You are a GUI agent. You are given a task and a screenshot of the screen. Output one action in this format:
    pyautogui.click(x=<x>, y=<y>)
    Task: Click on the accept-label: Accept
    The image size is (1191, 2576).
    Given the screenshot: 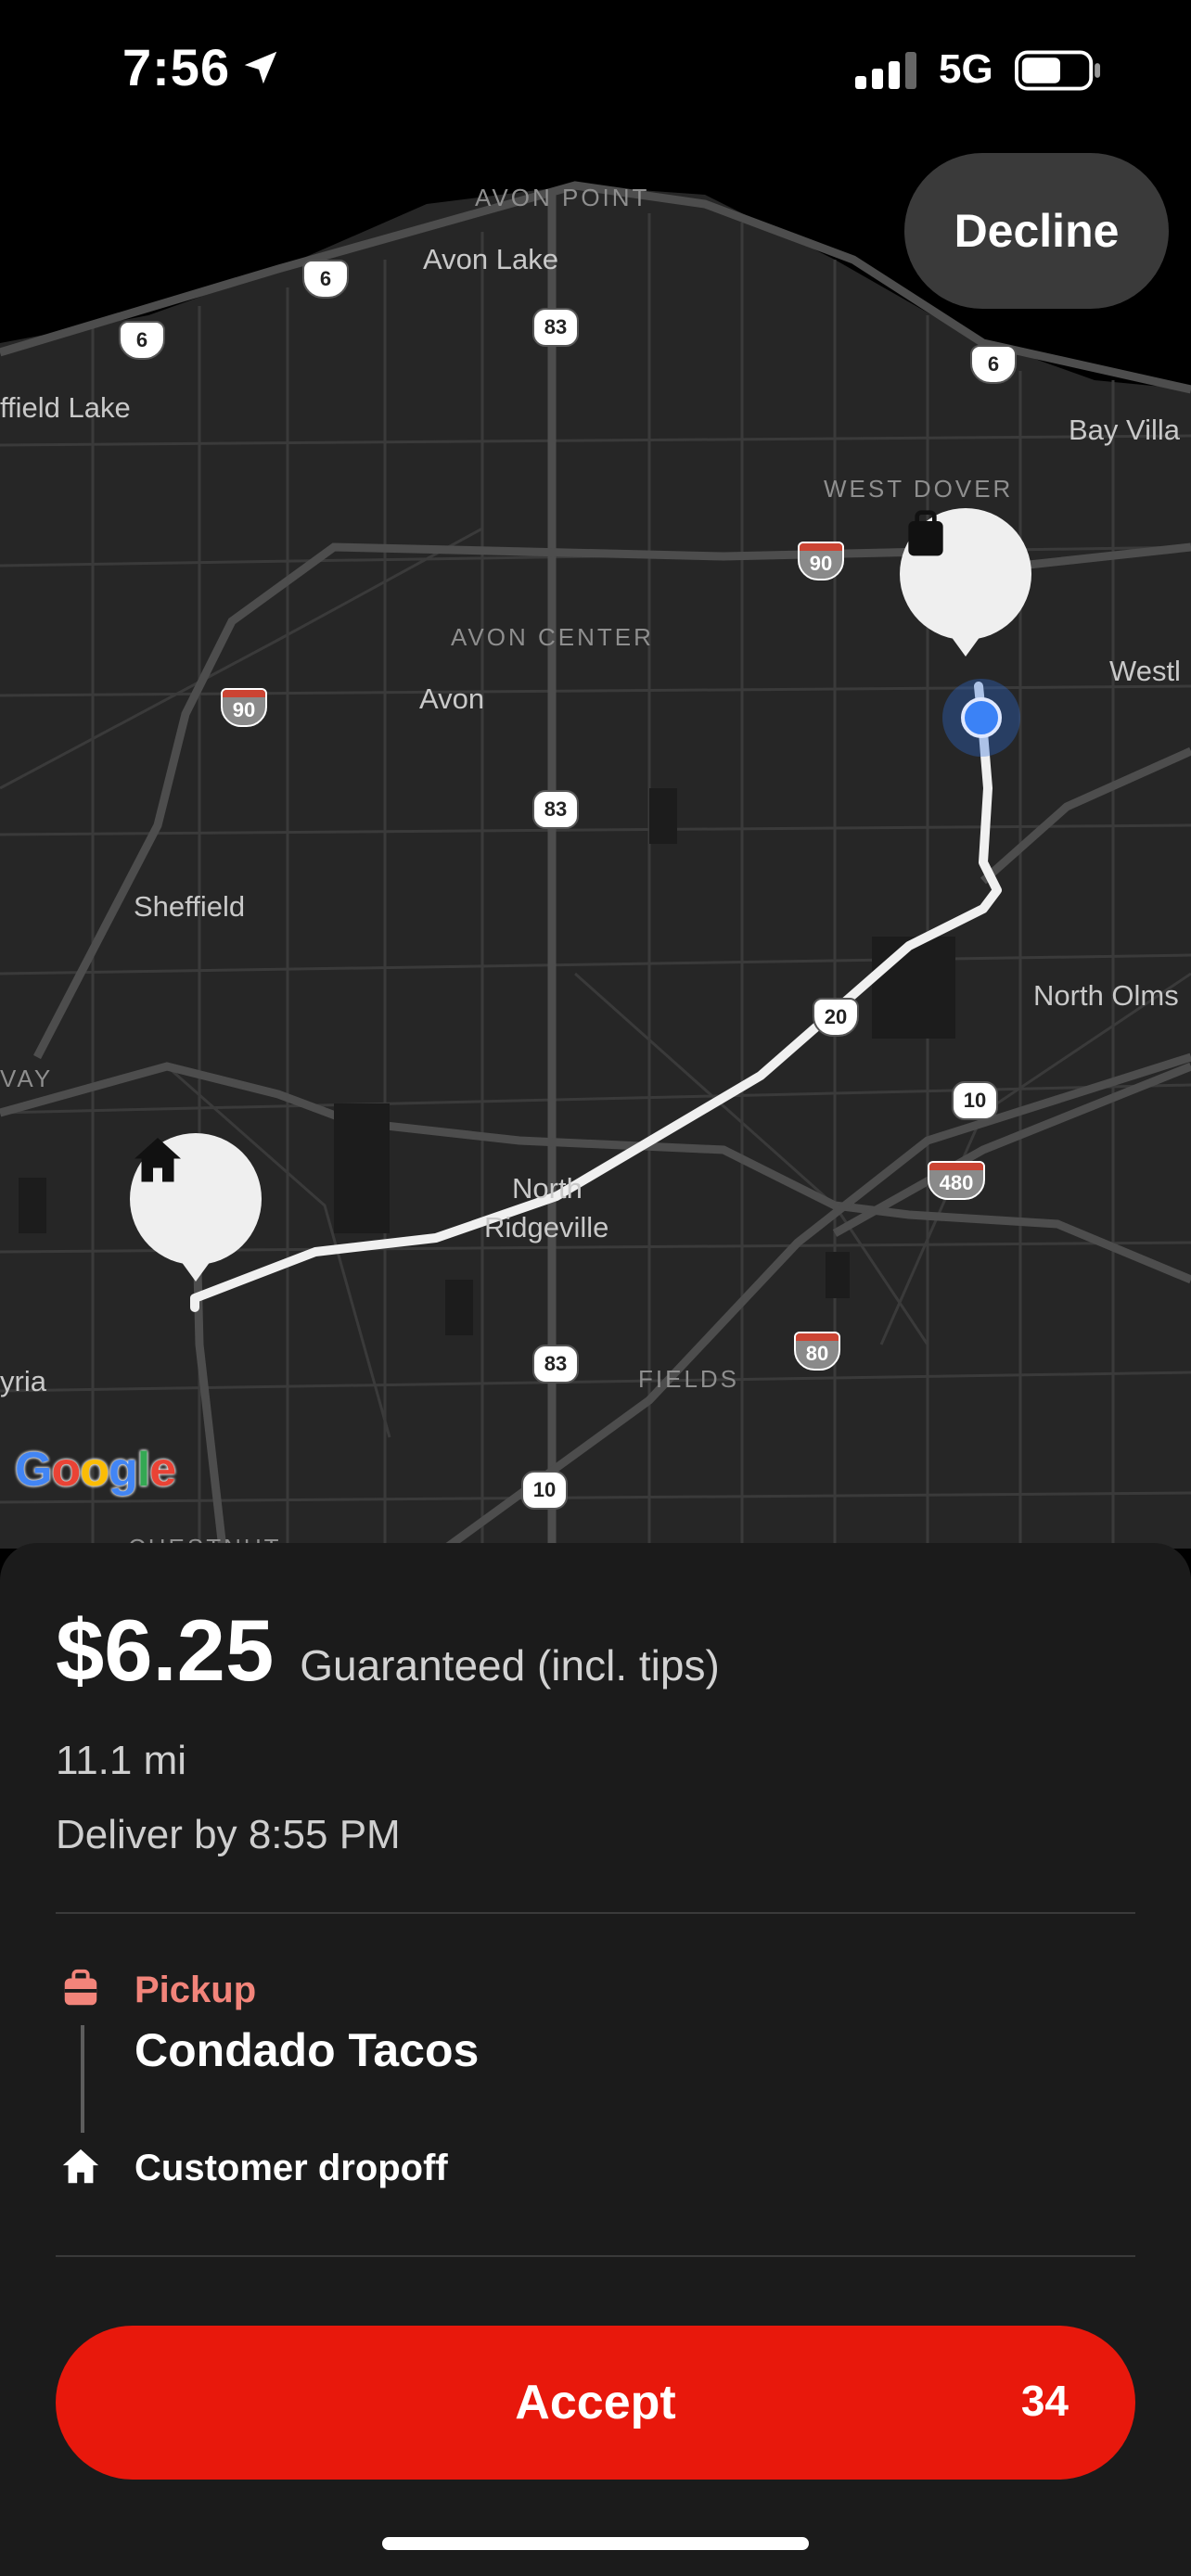 What is the action you would take?
    pyautogui.click(x=595, y=2402)
    